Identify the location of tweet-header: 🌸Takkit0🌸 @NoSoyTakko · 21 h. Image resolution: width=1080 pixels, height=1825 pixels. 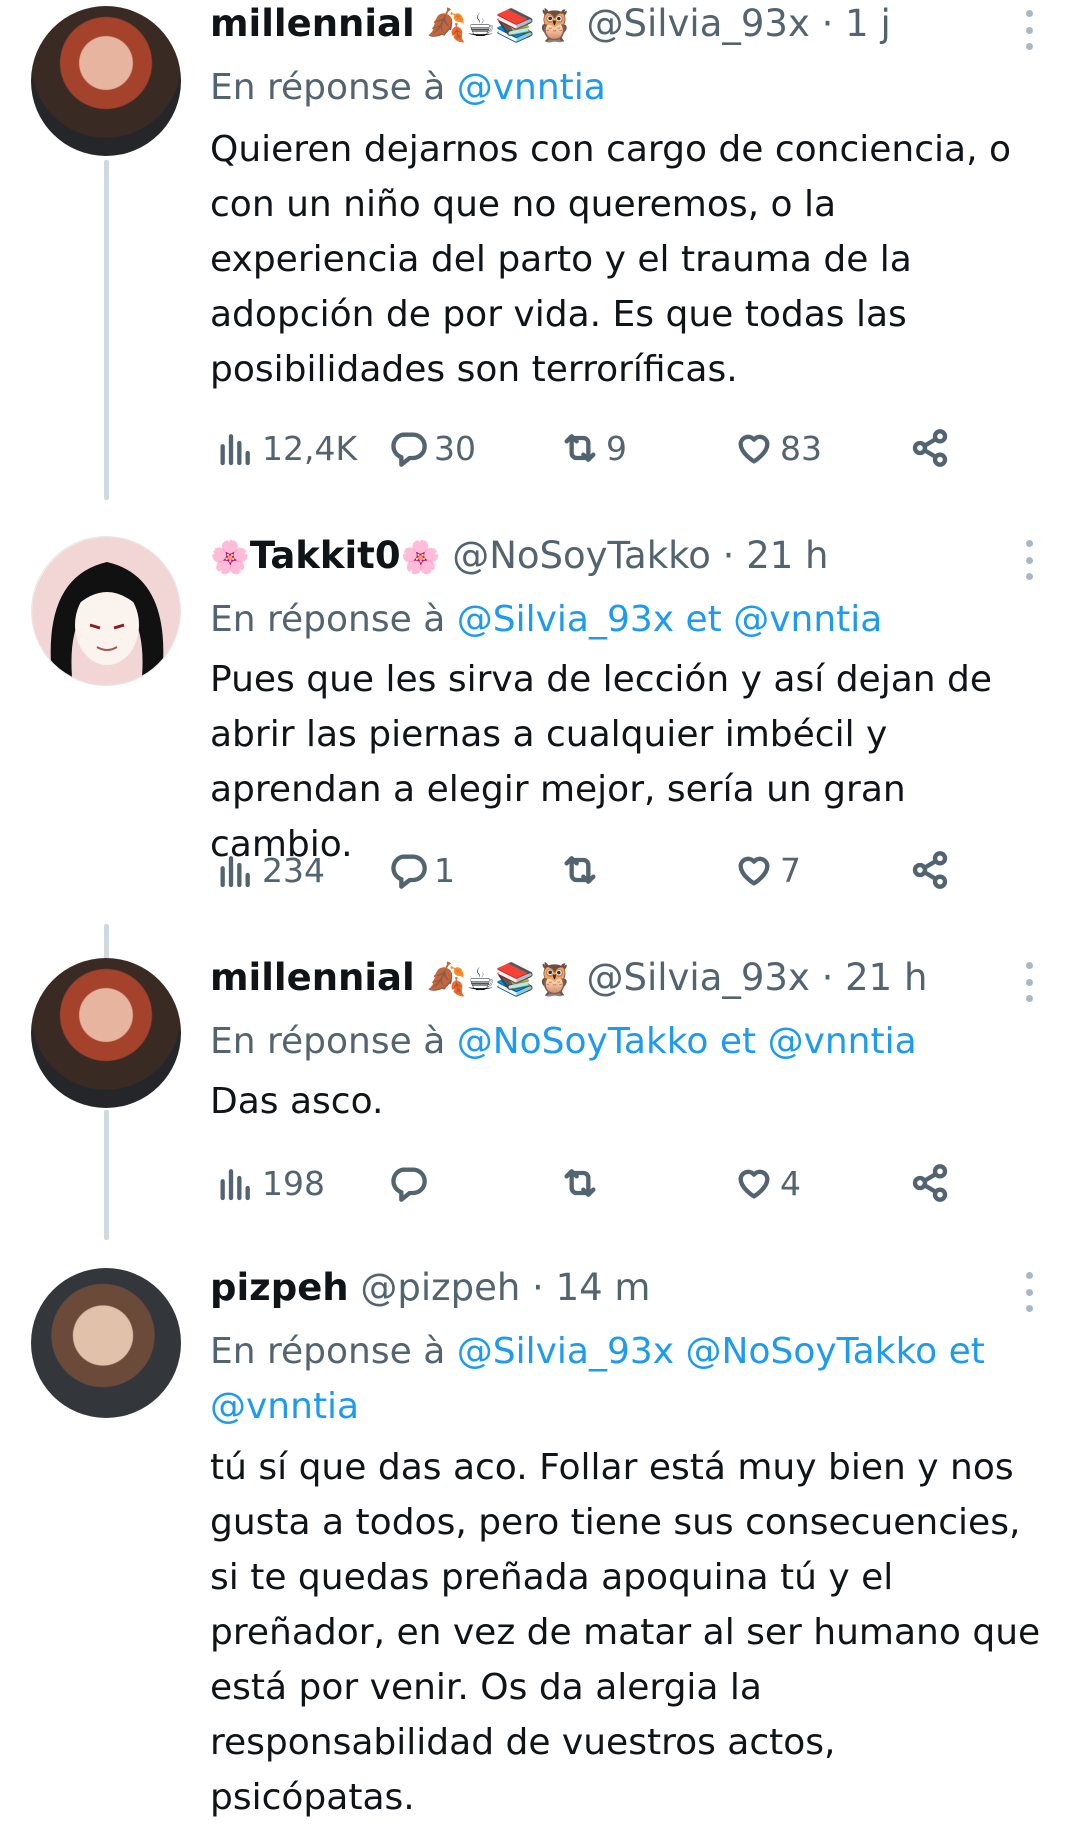
(615, 562).